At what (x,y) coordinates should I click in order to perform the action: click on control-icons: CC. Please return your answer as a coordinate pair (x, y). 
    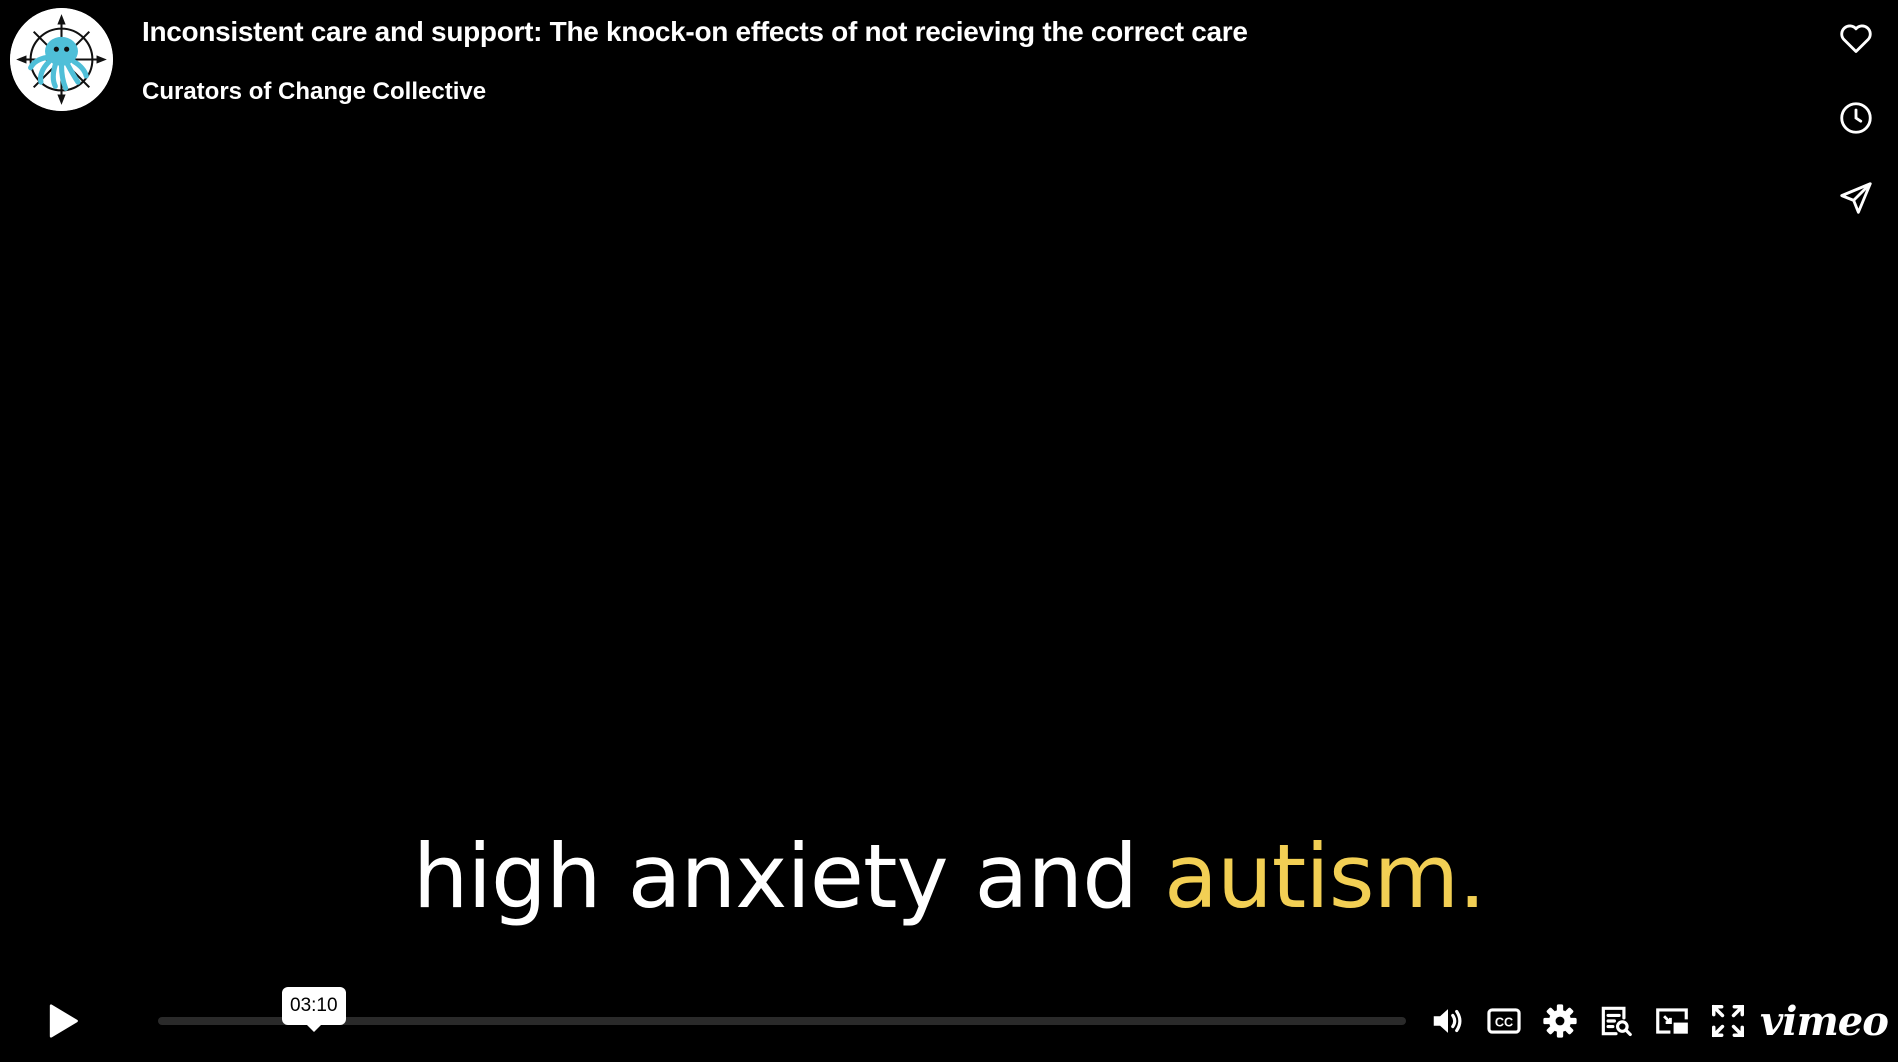
    Looking at the image, I should click on (1588, 1021).